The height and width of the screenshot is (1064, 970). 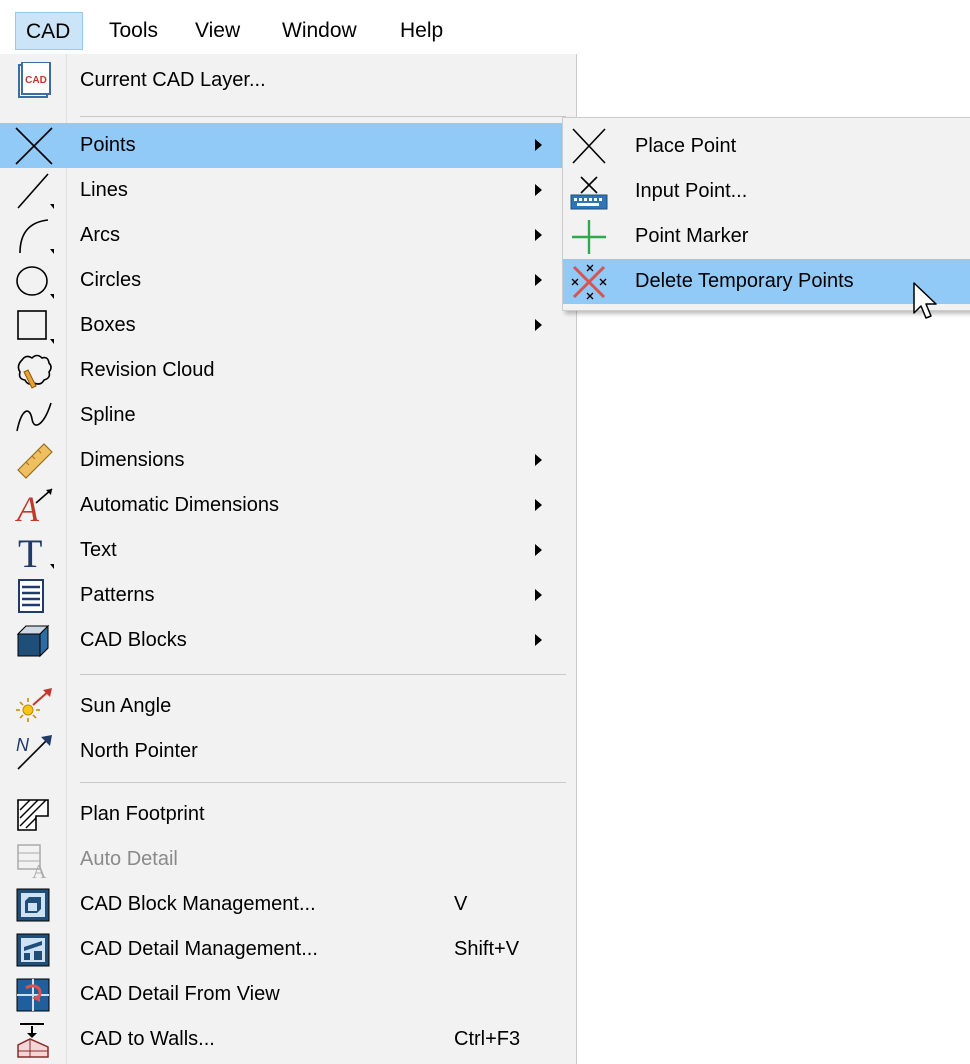 What do you see at coordinates (23, 745) in the screenshot?
I see `svg-text: N` at bounding box center [23, 745].